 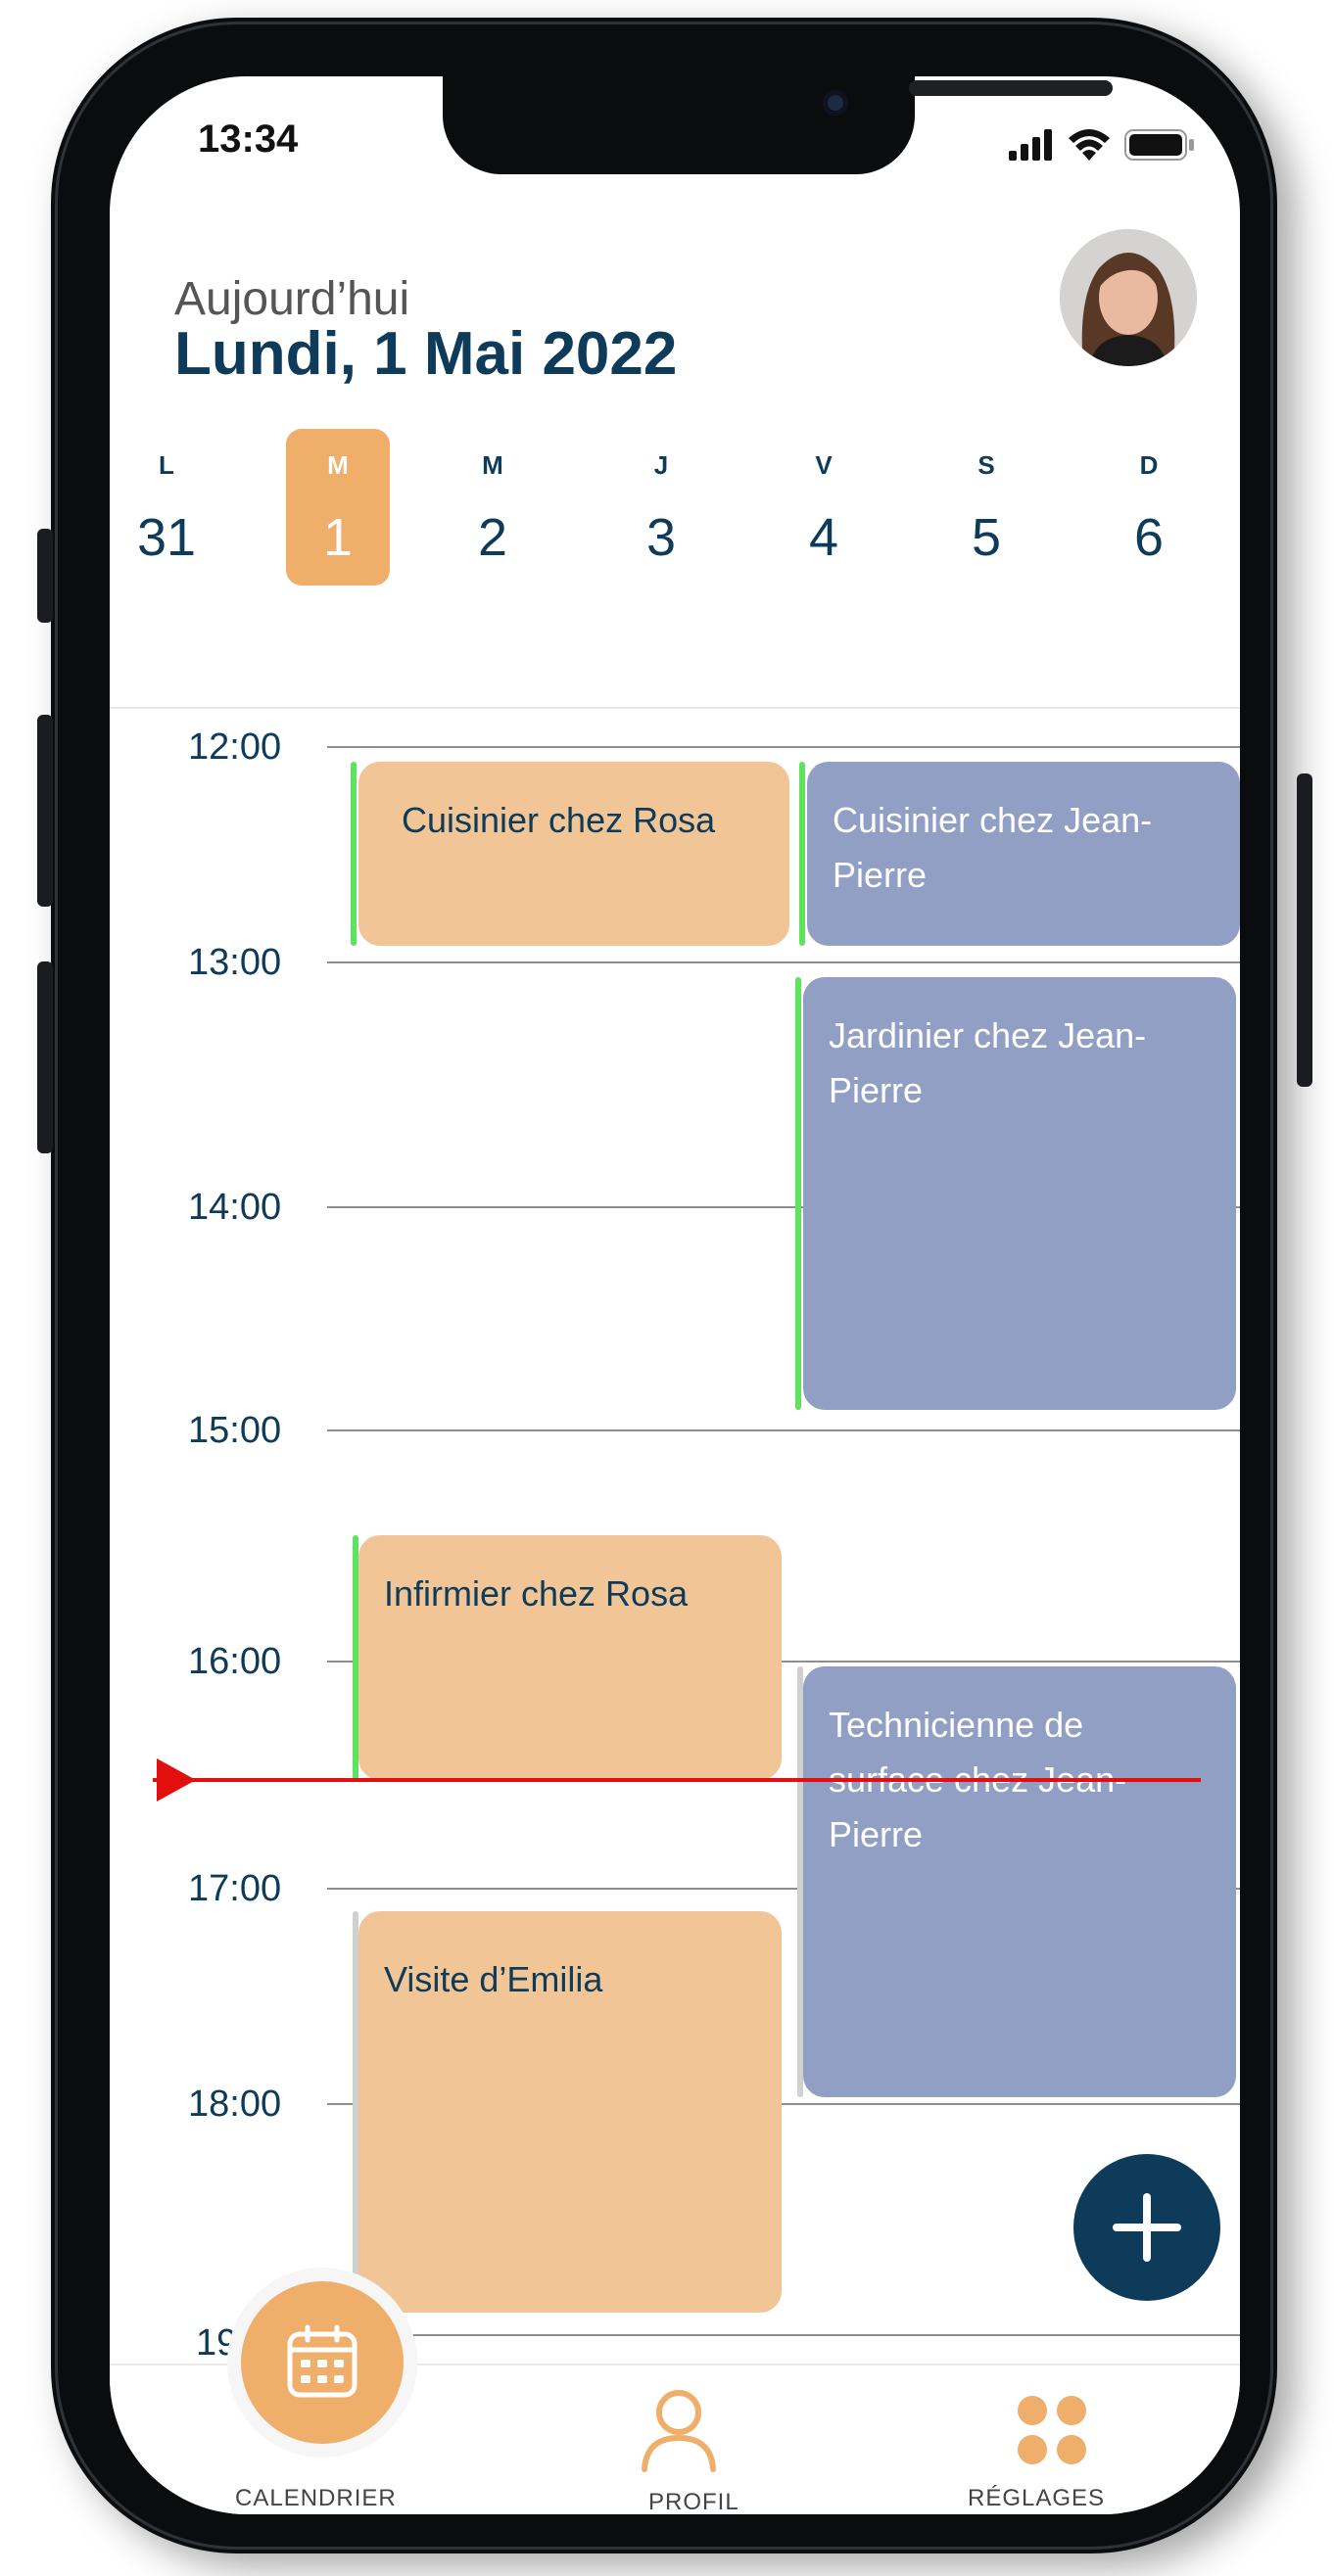 I want to click on hour-label: 17:00, so click(x=235, y=1888).